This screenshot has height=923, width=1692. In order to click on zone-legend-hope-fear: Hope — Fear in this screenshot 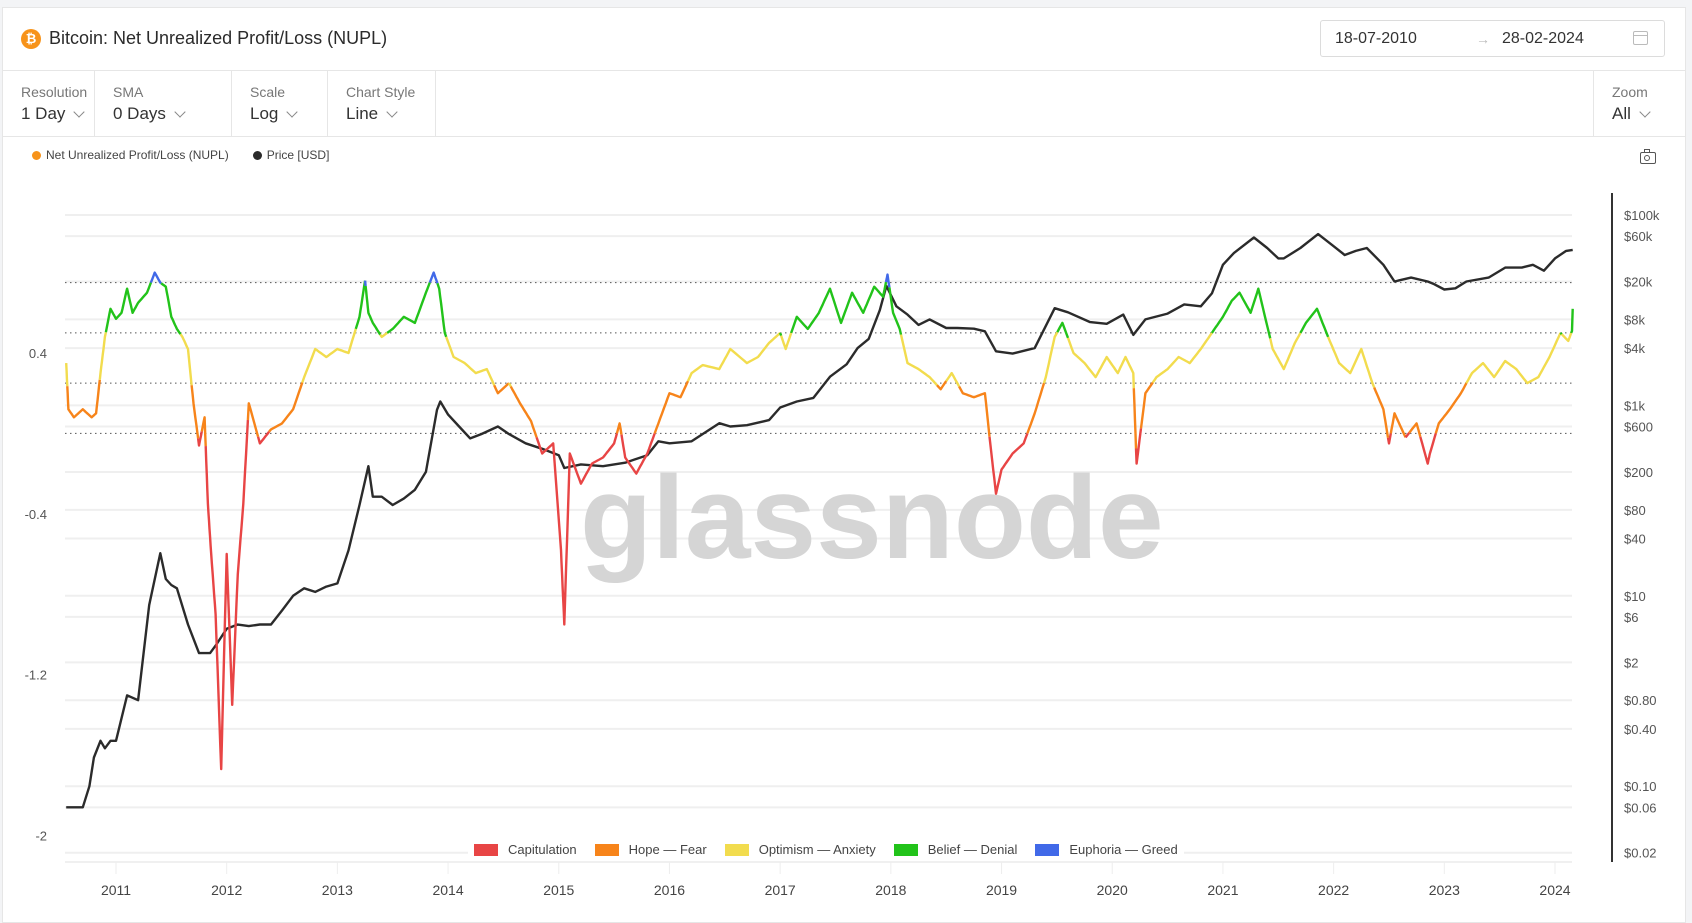, I will do `click(650, 849)`.